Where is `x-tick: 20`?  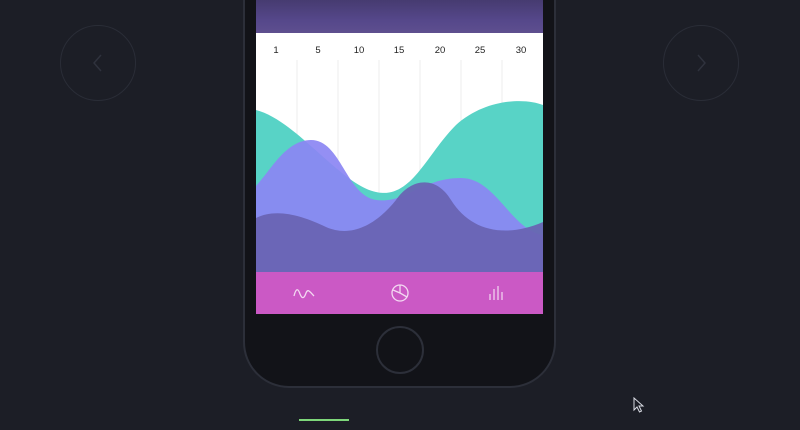 x-tick: 20 is located at coordinates (440, 50).